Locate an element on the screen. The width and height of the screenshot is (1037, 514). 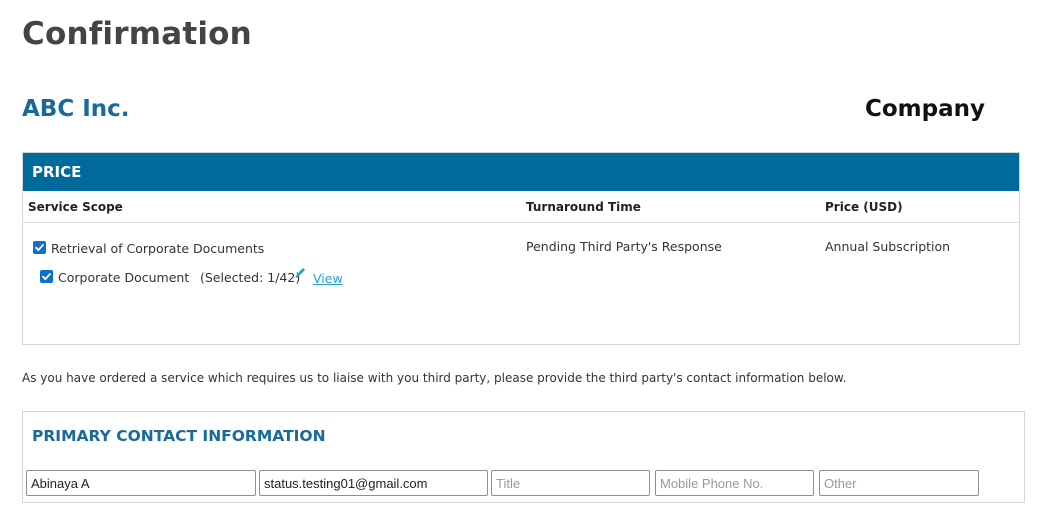
contact-mobile-field is located at coordinates (734, 483).